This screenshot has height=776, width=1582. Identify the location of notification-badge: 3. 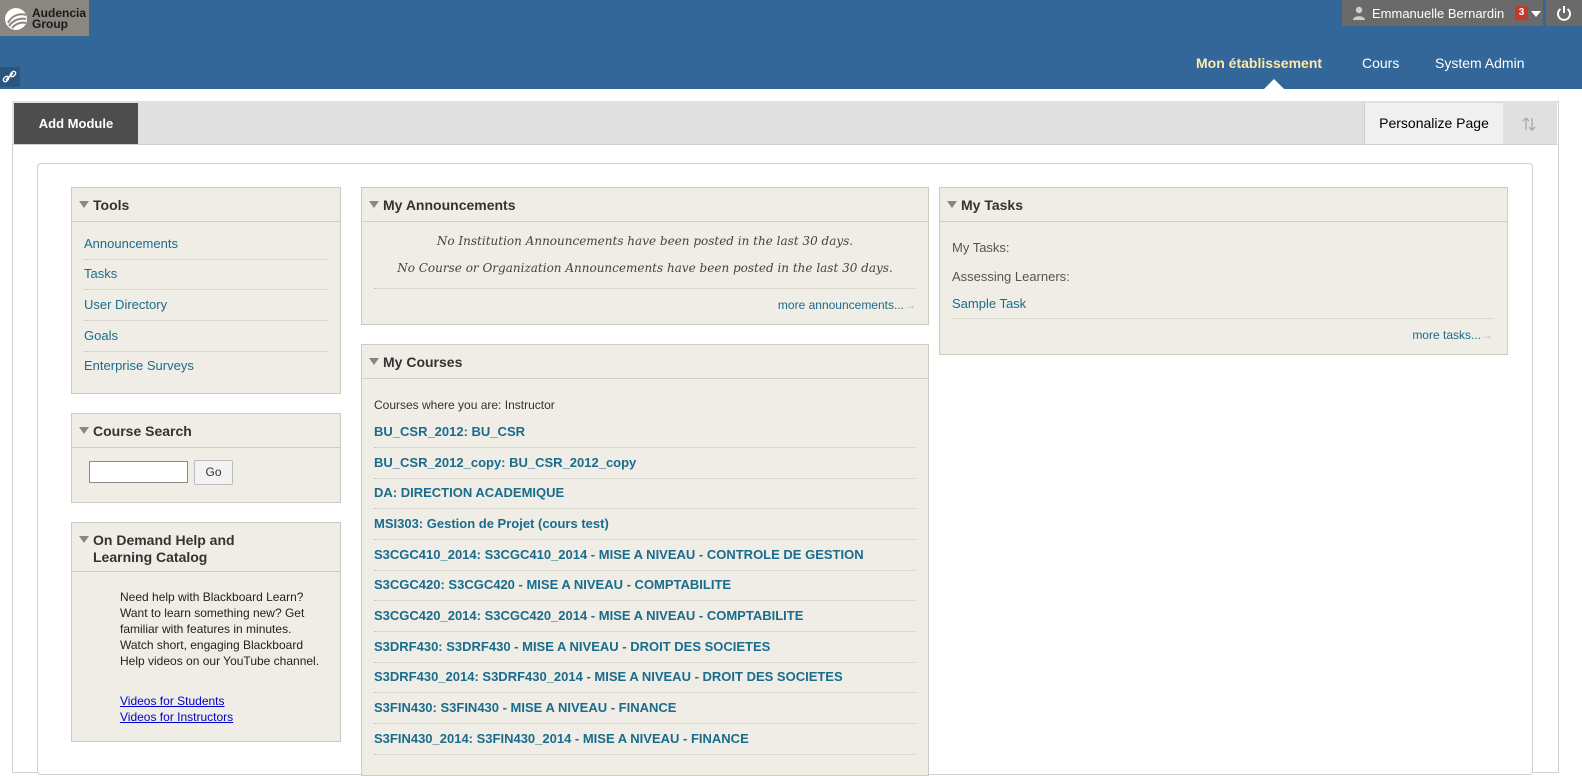
(1521, 13).